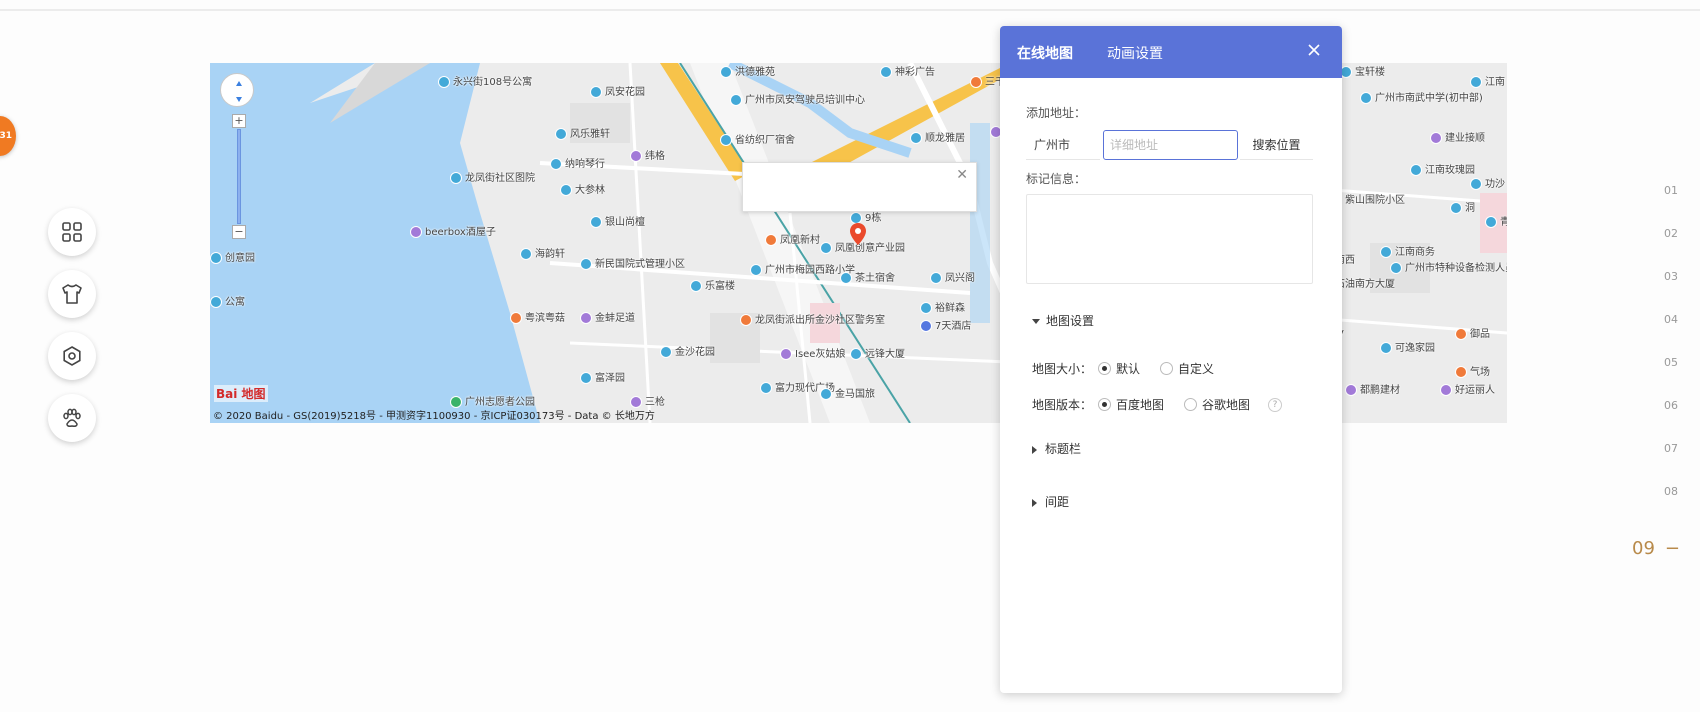 The image size is (1700, 712). Describe the element at coordinates (485, 80) in the screenshot. I see `map-poi: 永兴街108号公寓` at that location.